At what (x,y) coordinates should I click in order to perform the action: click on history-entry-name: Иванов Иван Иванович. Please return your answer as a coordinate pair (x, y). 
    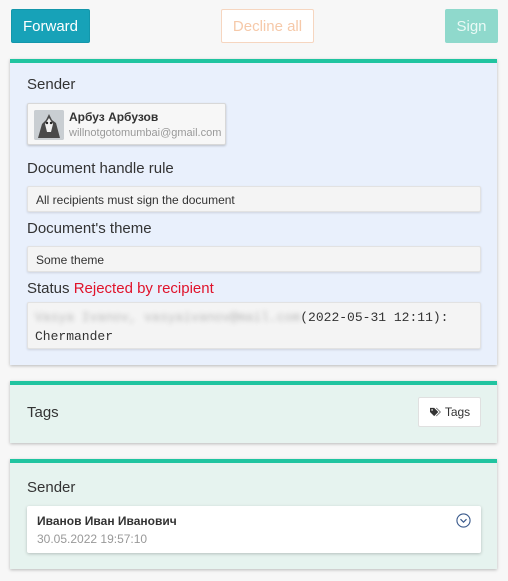
    Looking at the image, I should click on (107, 521).